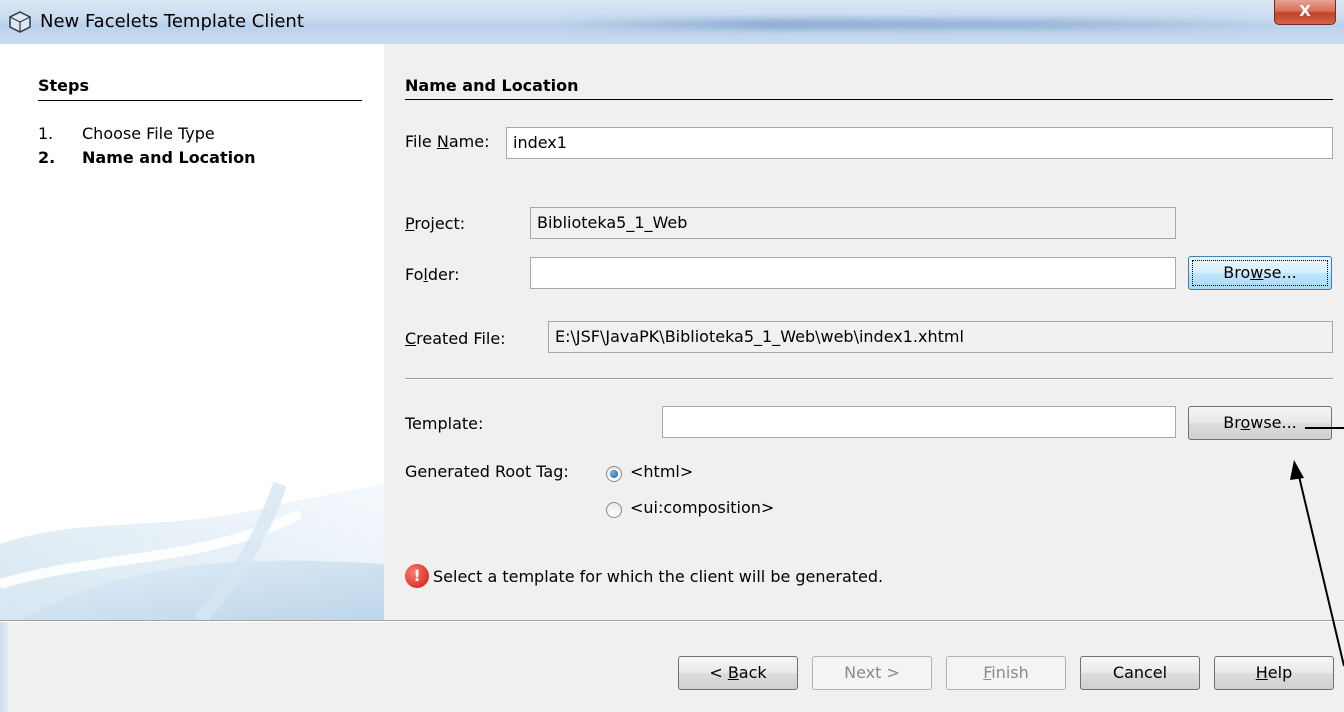  What do you see at coordinates (872, 673) in the screenshot?
I see `next-button: Next >` at bounding box center [872, 673].